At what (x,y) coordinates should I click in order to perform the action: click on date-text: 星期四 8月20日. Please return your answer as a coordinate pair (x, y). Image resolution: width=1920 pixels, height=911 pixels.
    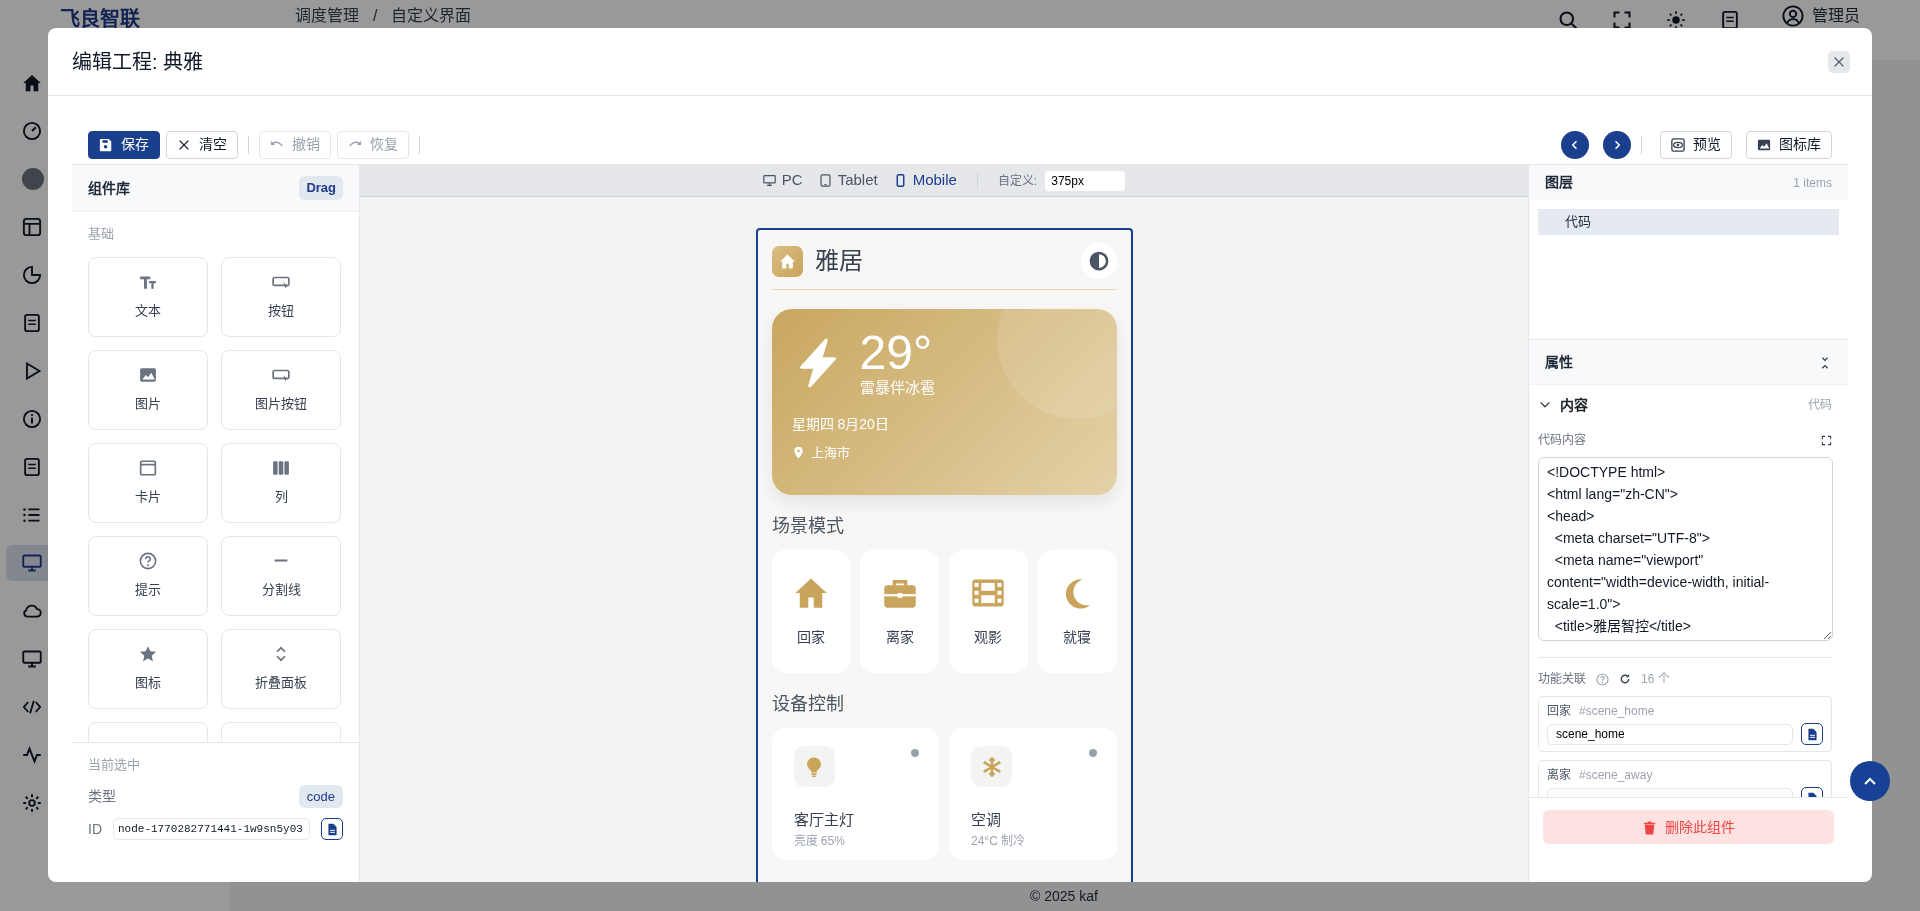
    Looking at the image, I should click on (840, 424).